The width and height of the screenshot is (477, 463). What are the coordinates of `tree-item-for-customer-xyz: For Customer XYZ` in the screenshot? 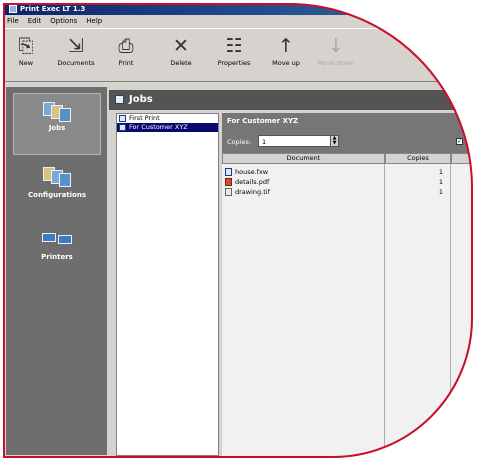 It's located at (167, 127).